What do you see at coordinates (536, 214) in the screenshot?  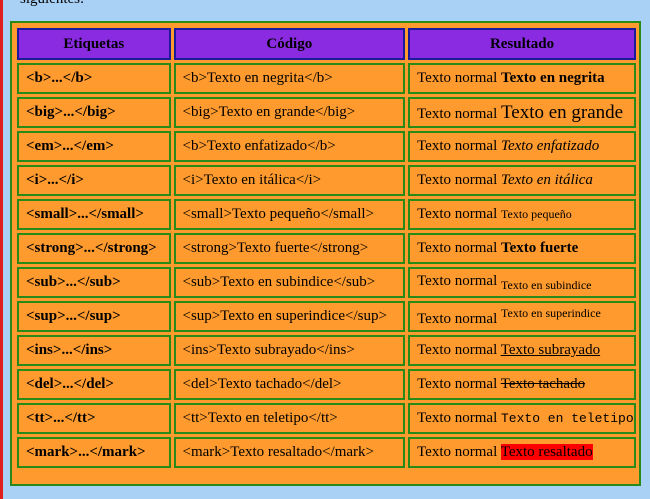 I see `styled-result-text: Texto pequeño` at bounding box center [536, 214].